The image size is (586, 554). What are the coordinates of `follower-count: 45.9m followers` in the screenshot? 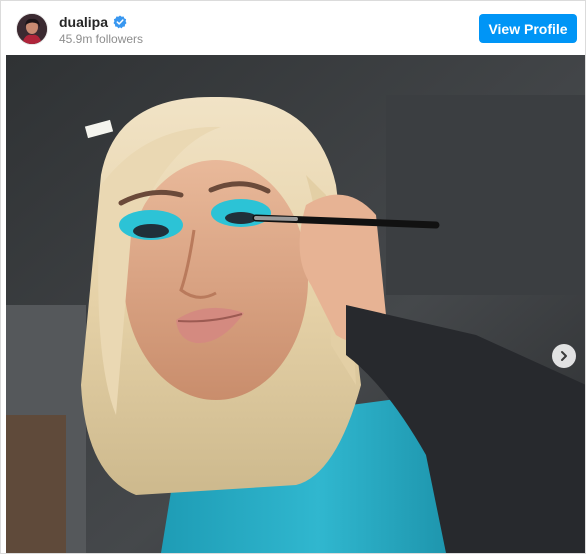 It's located at (101, 39).